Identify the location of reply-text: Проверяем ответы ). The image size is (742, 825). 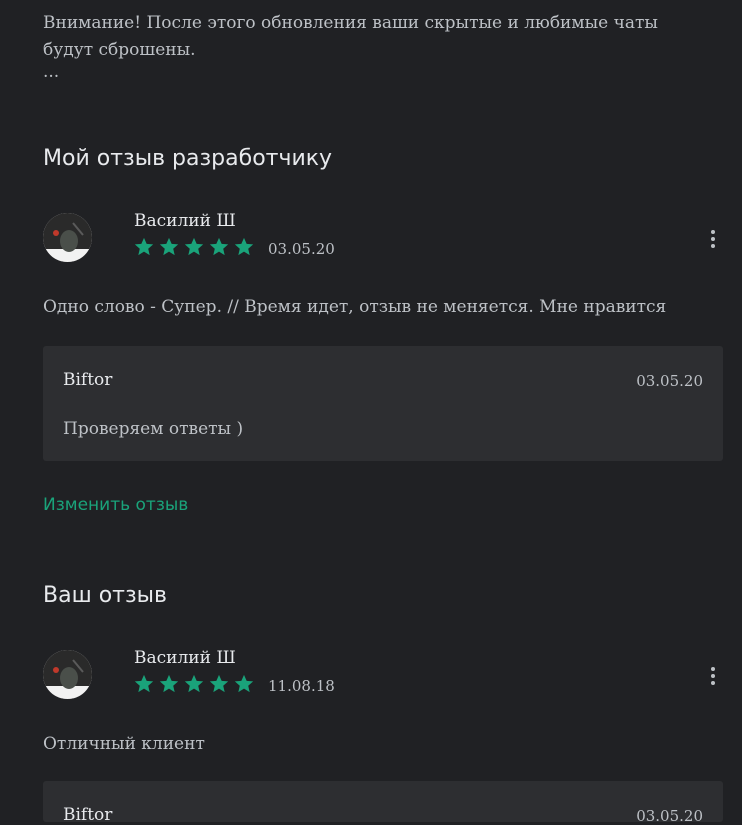
(153, 429).